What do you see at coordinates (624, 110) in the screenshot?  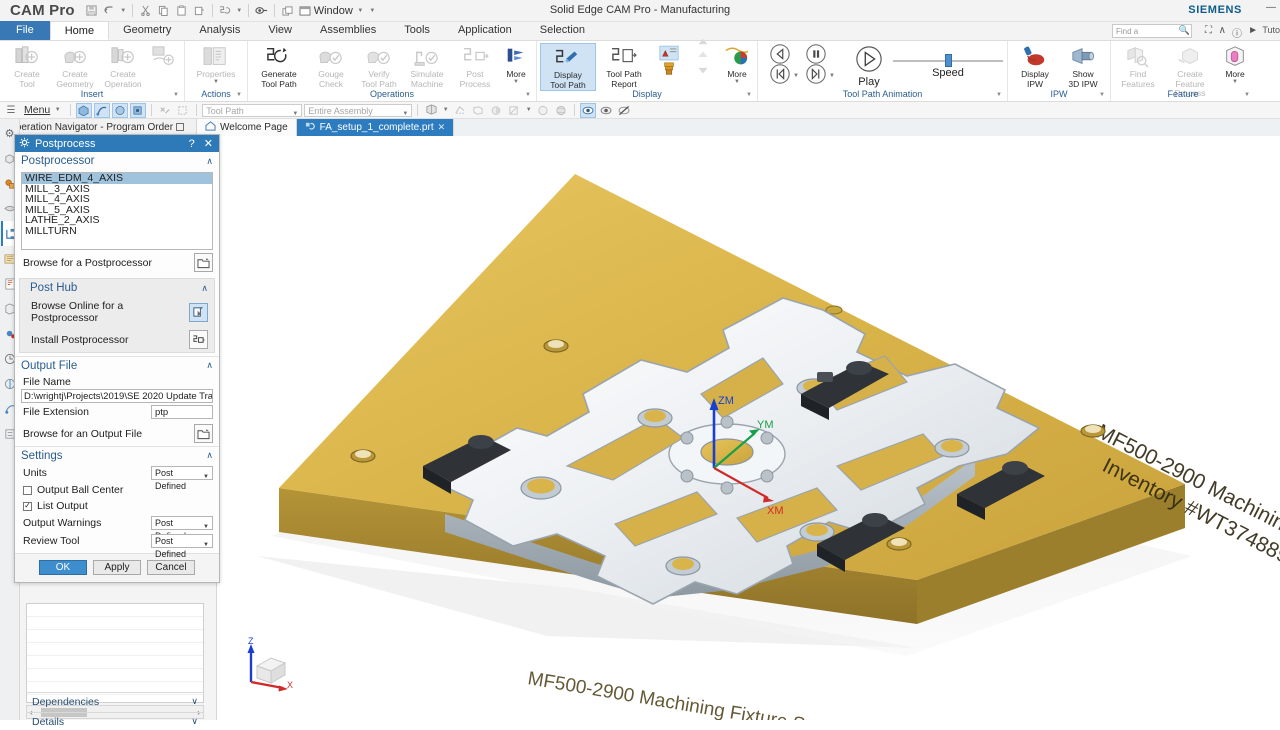 I see `no-display-icon` at bounding box center [624, 110].